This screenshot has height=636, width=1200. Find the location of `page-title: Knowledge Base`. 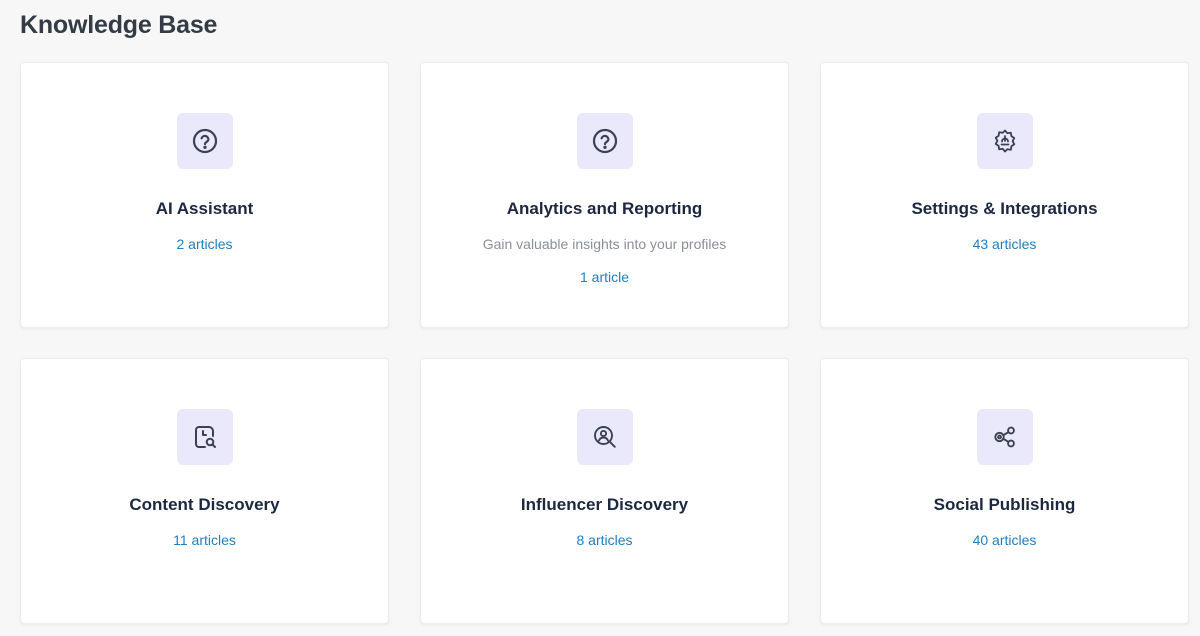

page-title: Knowledge Base is located at coordinates (119, 25).